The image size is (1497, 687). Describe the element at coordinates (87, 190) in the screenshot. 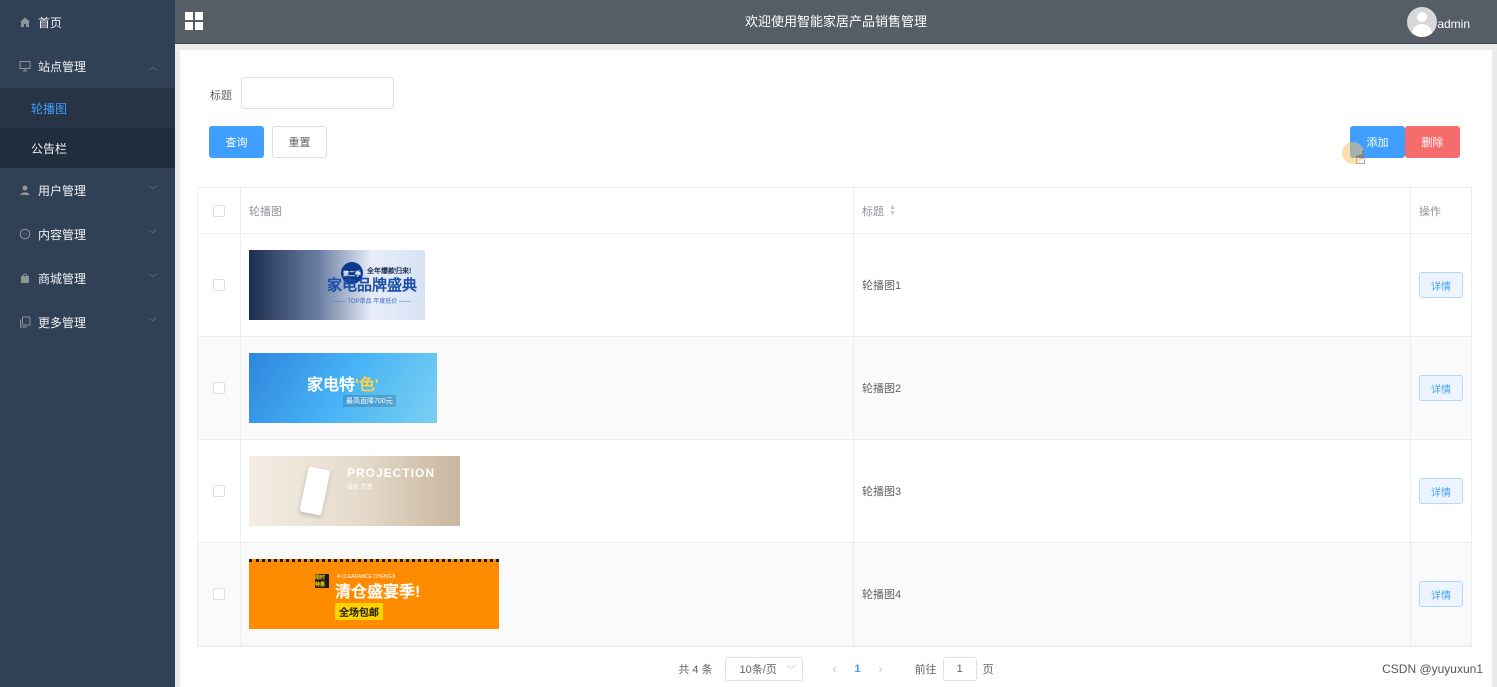

I see `sidebar-item-user-management: 用户管理 ﹀` at that location.